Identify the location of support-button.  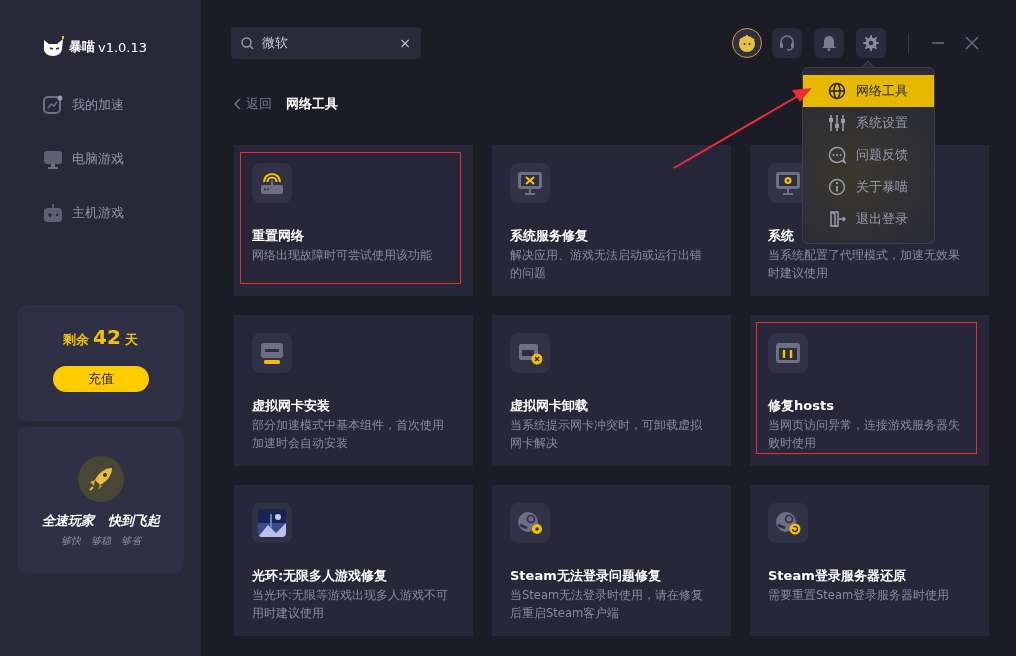
(787, 43).